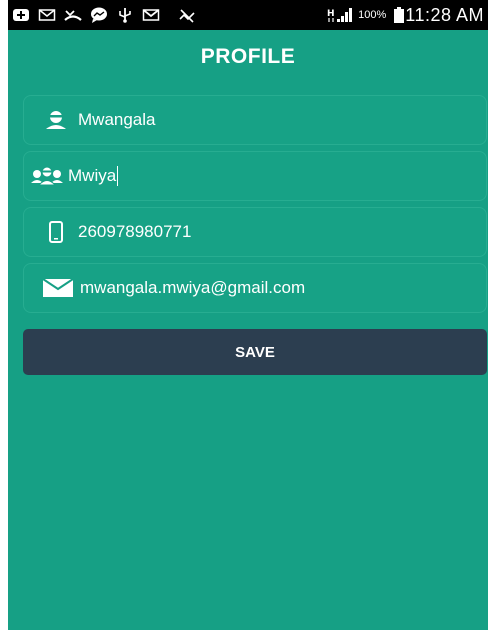  I want to click on messenger-icon, so click(99, 15).